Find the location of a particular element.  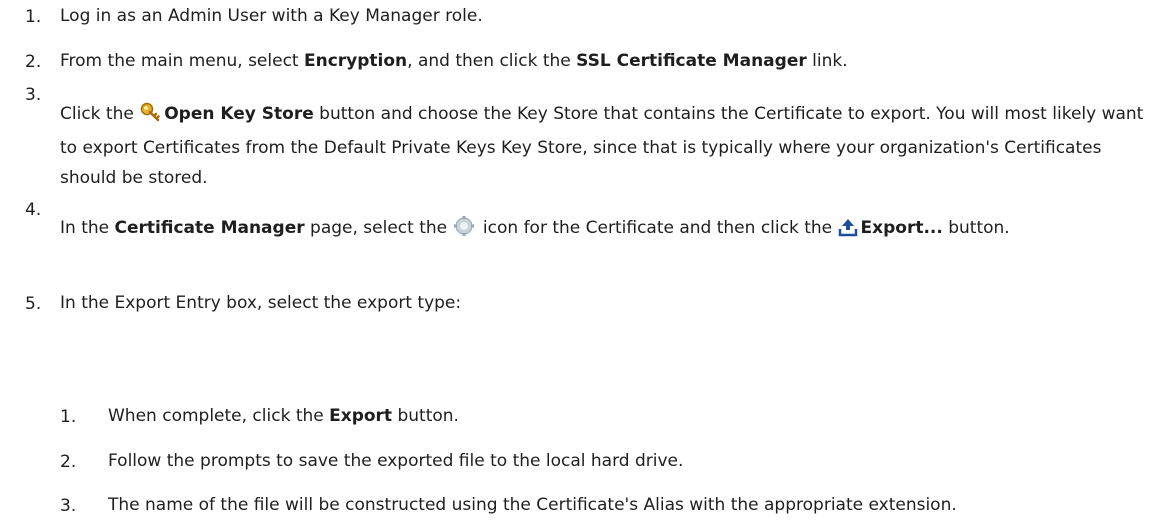

ssl-certificate-manager-link-label: SSL Certificate Manager is located at coordinates (691, 61).